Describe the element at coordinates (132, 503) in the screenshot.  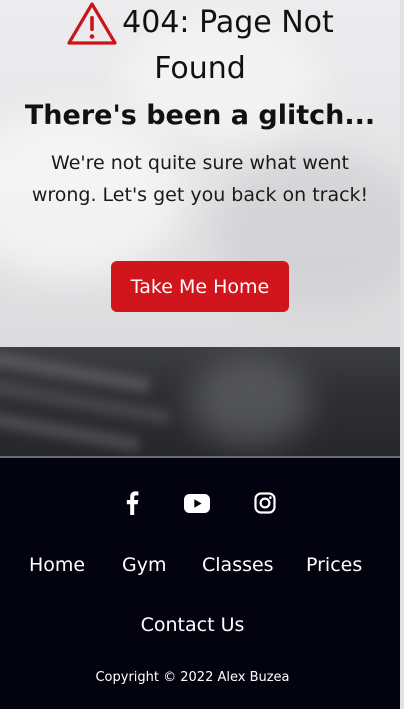
I see `facebook-icon` at that location.